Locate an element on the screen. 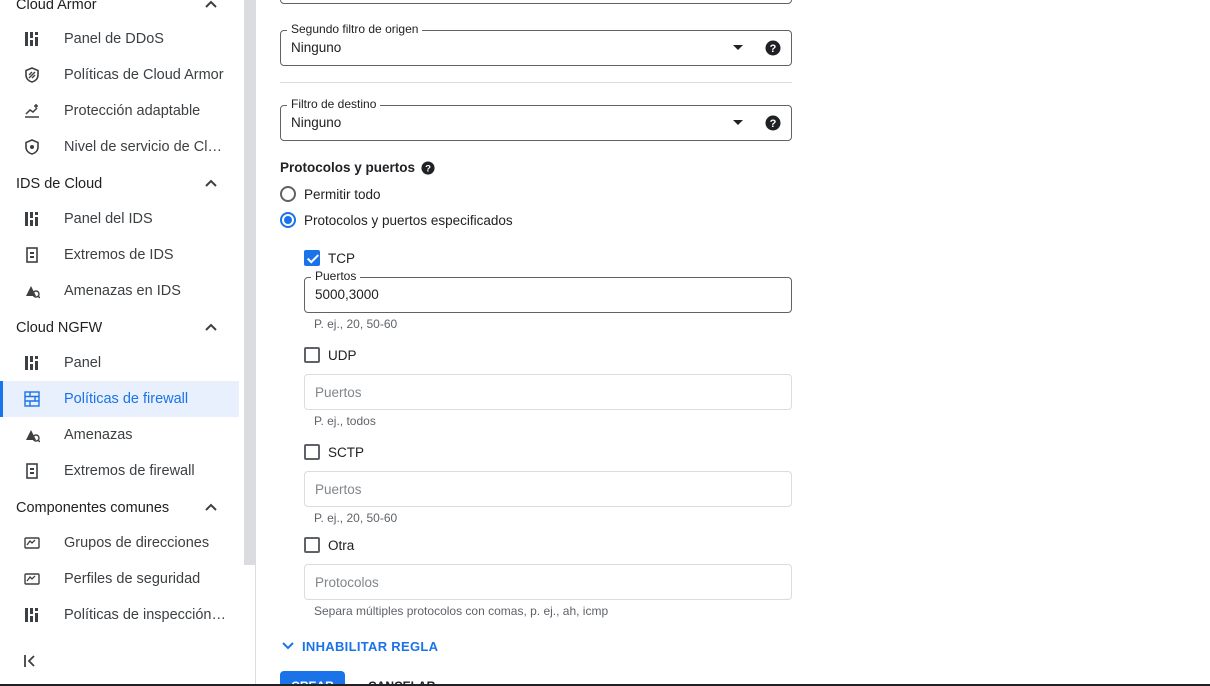 Image resolution: width=1210 pixels, height=686 pixels. sidebar-item-firewall-policies: Políticas de firewall is located at coordinates (119, 399).